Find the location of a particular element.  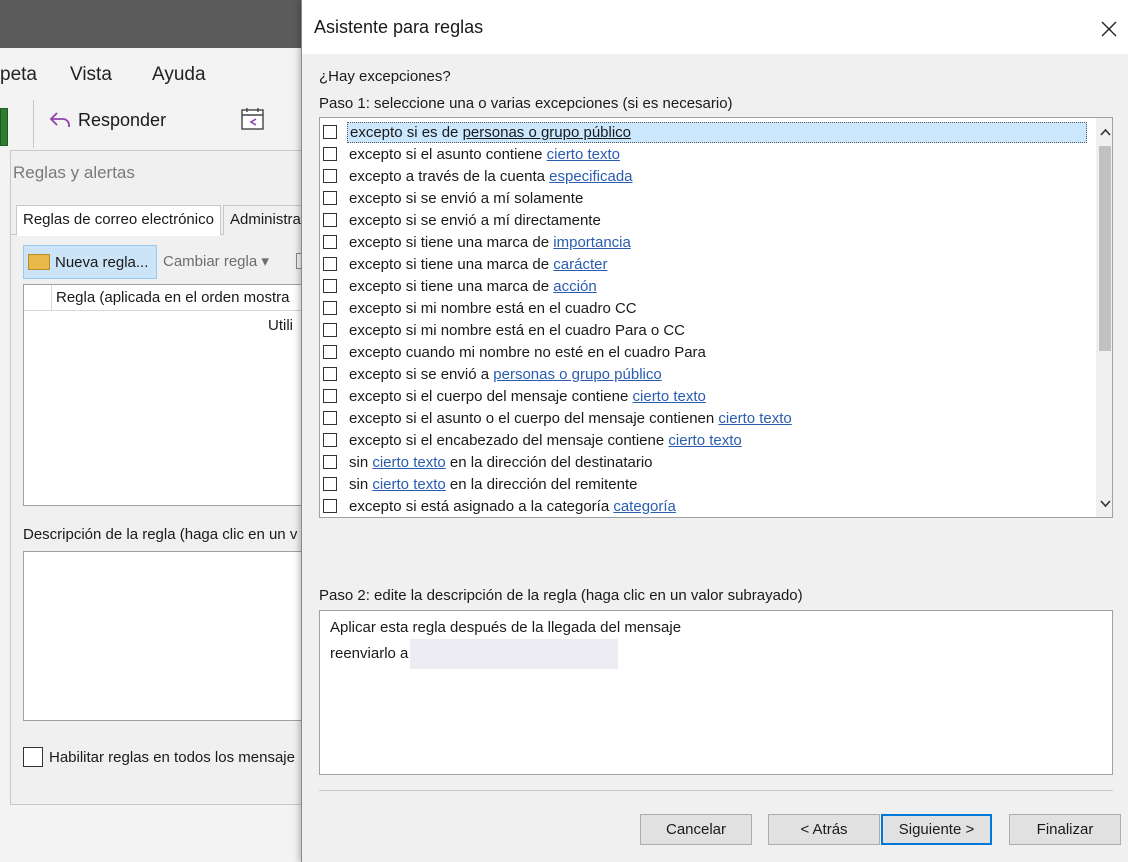

change-rule-button: Cambiar regla ▾ is located at coordinates (216, 261).